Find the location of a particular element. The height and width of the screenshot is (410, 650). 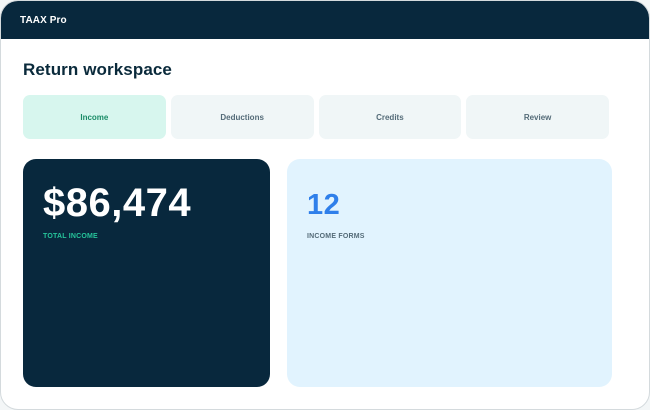

tab-review: Review is located at coordinates (537, 117).